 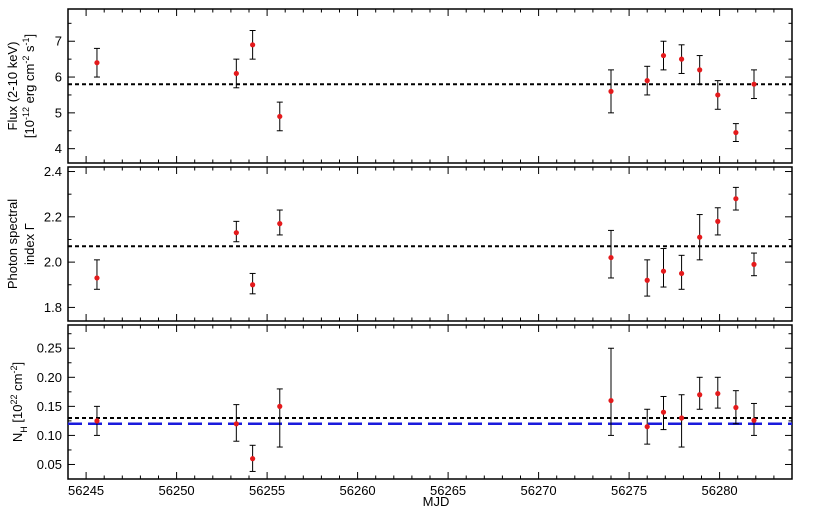 I want to click on y-axis-label-part: N, so click(x=17, y=437).